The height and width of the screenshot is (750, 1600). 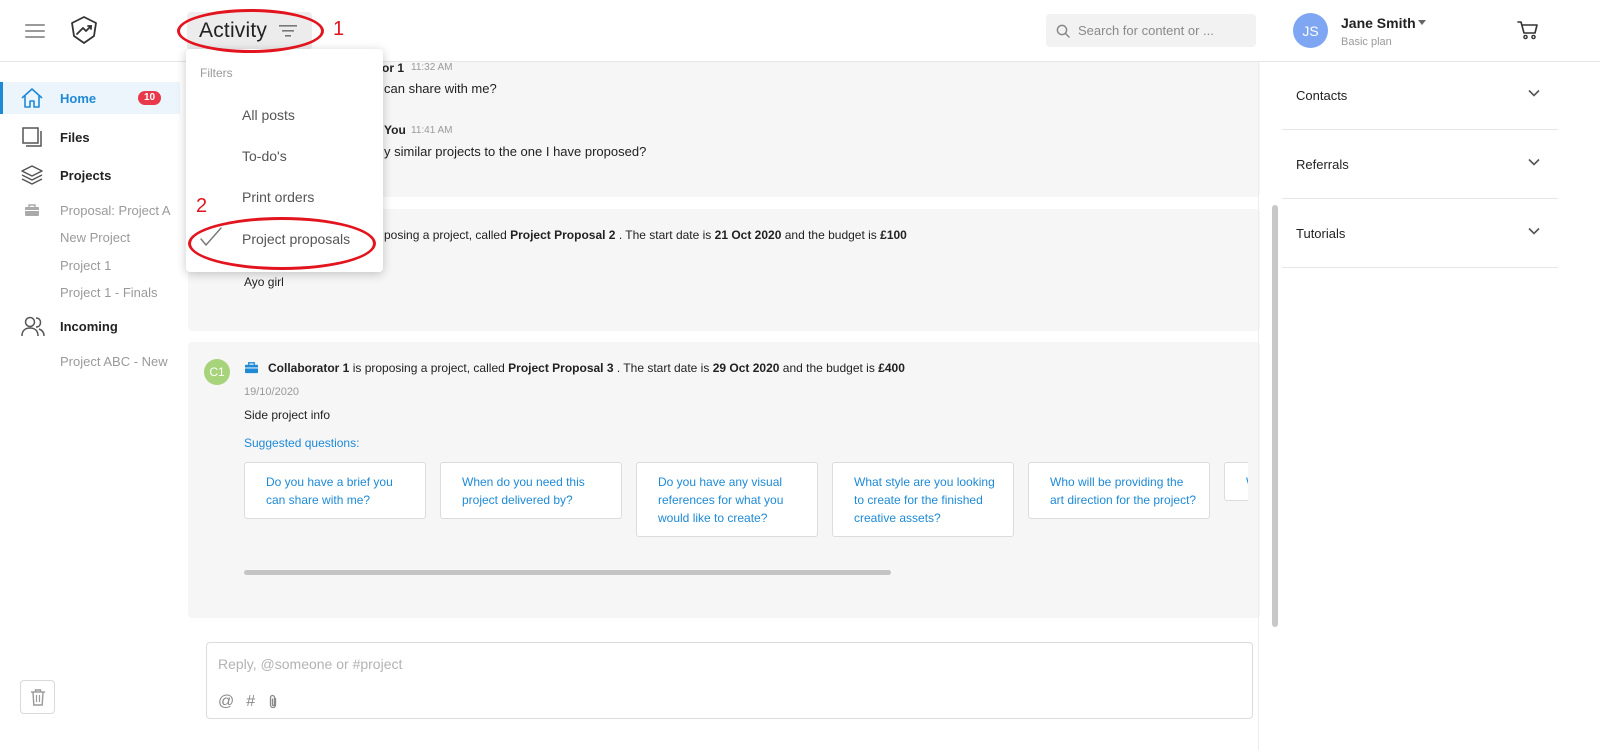 I want to click on reply-toolbar: @ #, so click(x=248, y=702).